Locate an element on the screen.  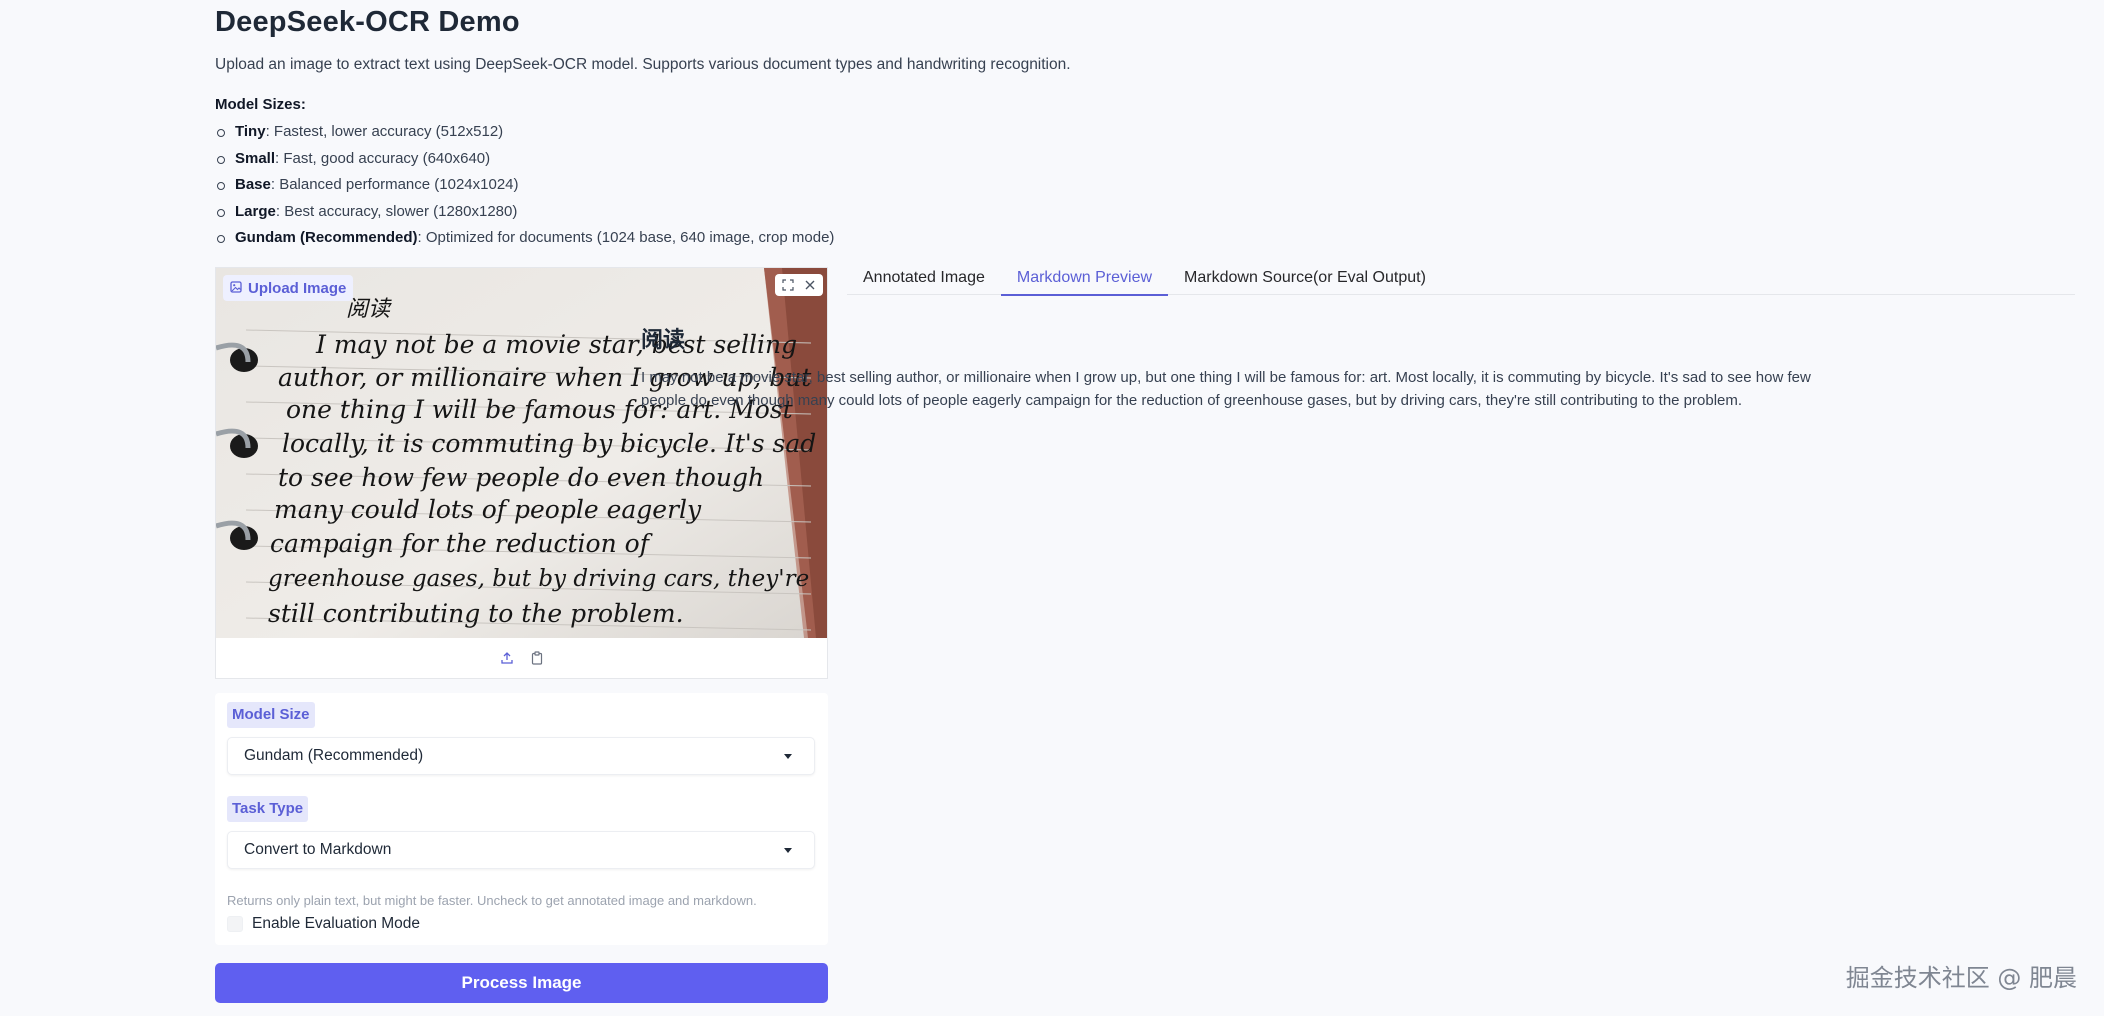
model-size-label: Model Size is located at coordinates (271, 715).